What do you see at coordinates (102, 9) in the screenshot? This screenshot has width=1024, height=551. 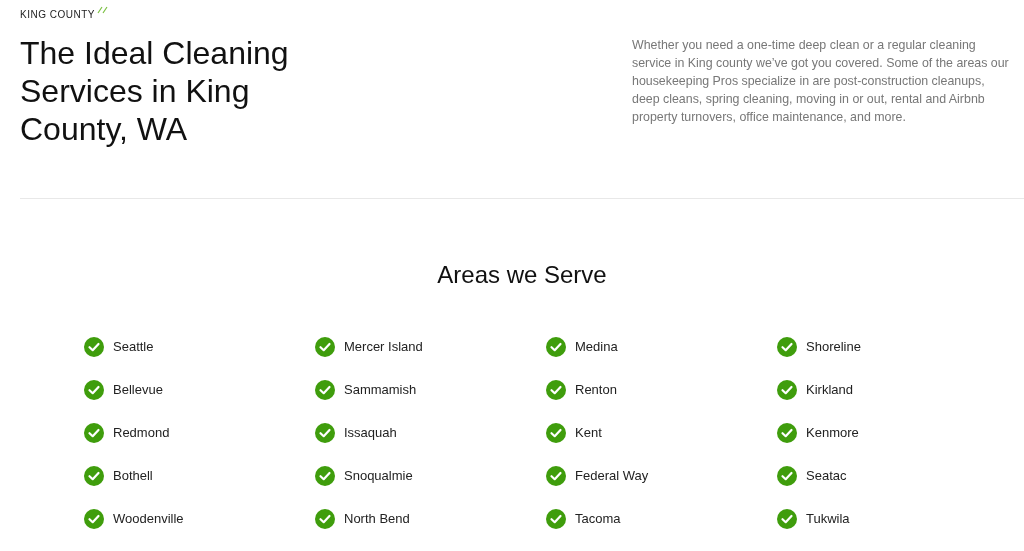 I see `slash-icon` at bounding box center [102, 9].